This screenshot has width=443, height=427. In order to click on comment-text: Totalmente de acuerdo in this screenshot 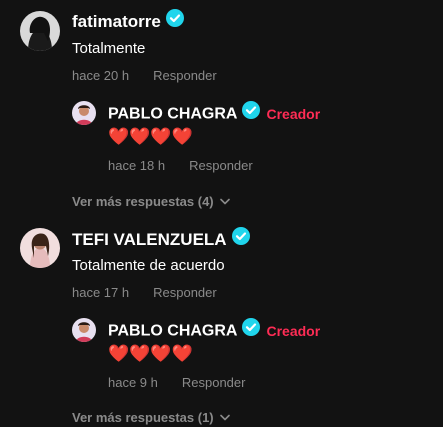, I will do `click(148, 265)`.